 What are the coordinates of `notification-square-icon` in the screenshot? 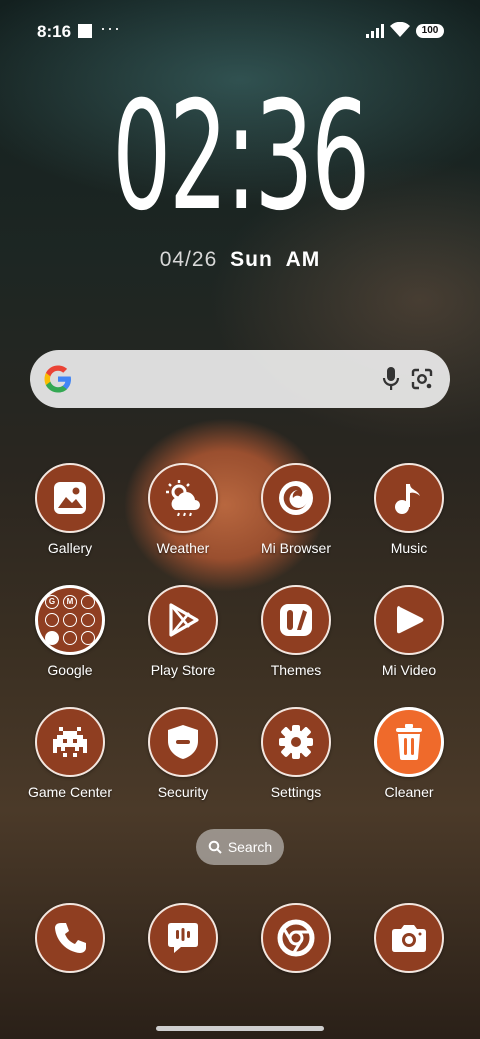 It's located at (85, 31).